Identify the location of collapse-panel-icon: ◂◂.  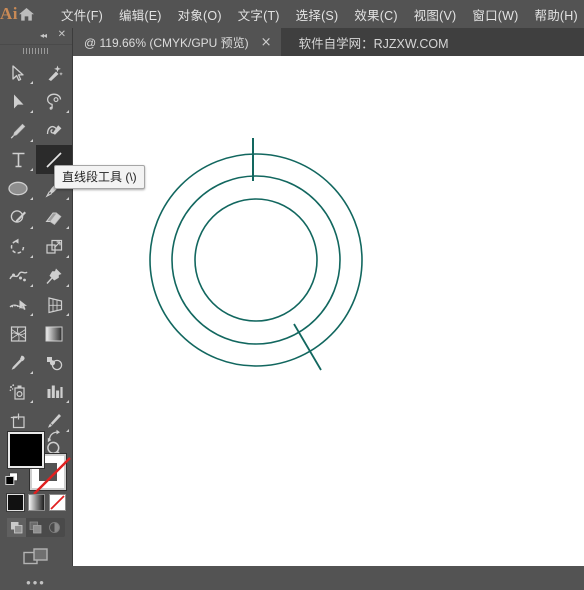
(43, 35).